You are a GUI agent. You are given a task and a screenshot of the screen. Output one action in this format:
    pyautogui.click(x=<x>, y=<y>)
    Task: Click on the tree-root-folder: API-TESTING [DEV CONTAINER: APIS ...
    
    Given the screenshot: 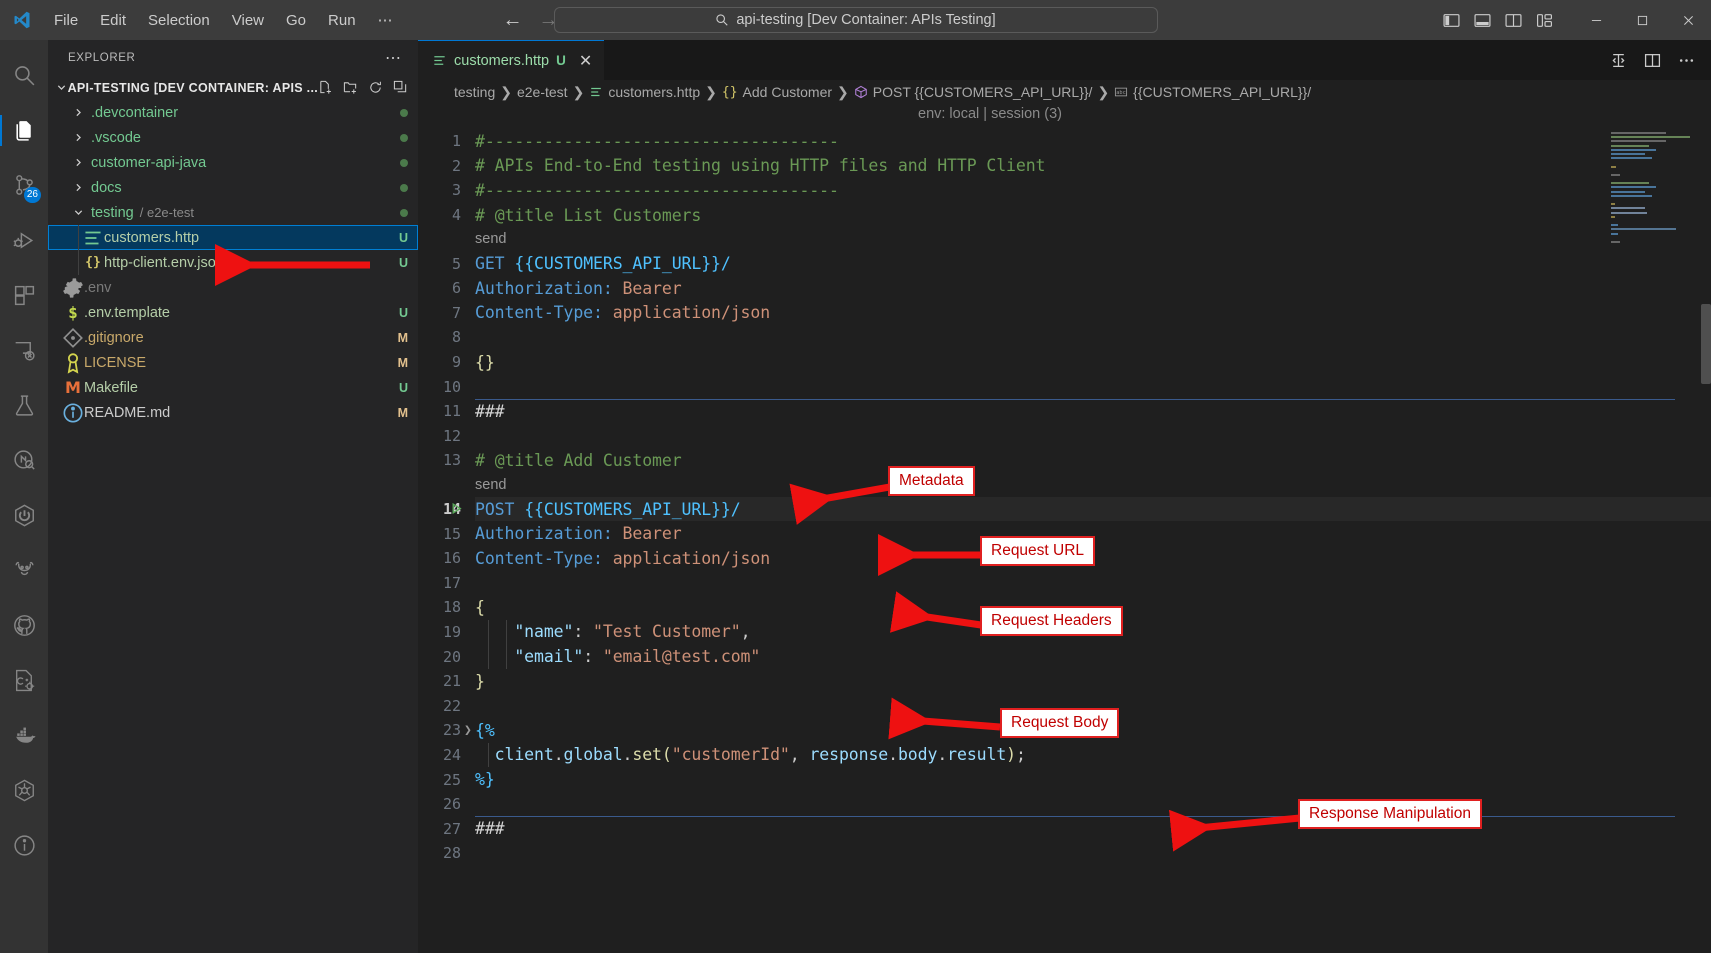 What is the action you would take?
    pyautogui.click(x=233, y=87)
    